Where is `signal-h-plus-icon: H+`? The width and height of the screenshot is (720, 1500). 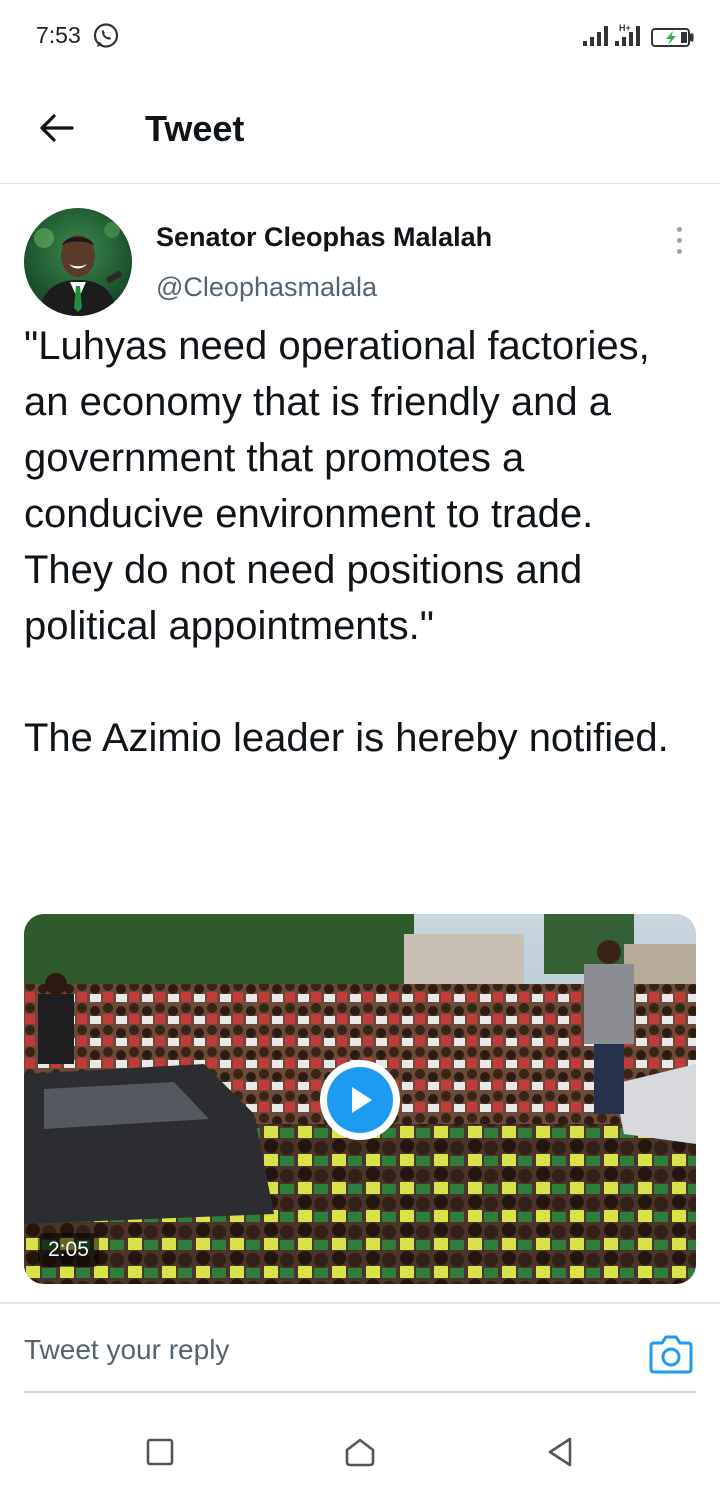 signal-h-plus-icon: H+ is located at coordinates (627, 34).